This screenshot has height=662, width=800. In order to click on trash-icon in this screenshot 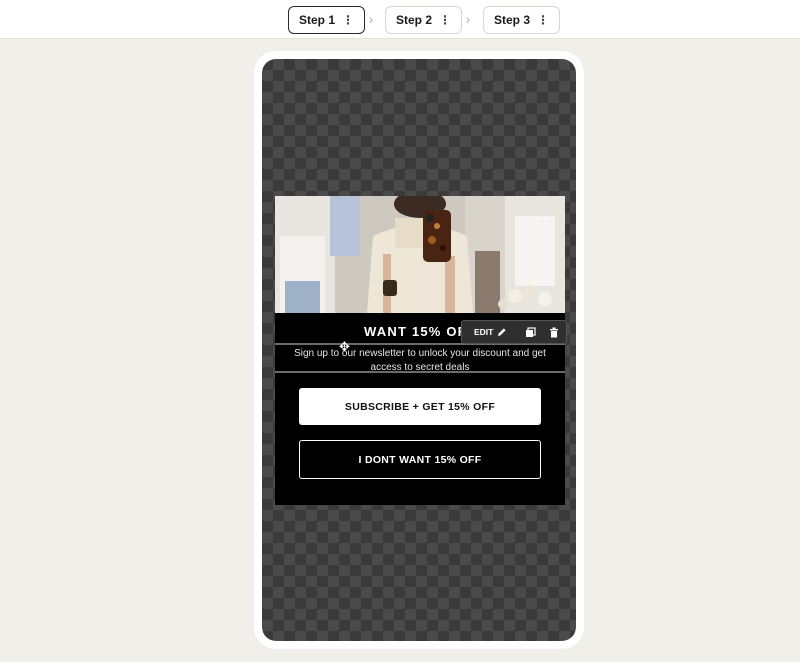, I will do `click(554, 332)`.